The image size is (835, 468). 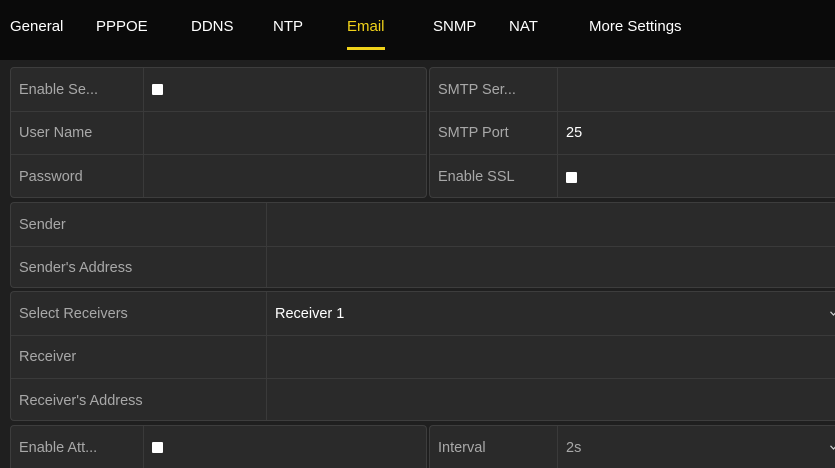 I want to click on password-field, so click(x=284, y=176).